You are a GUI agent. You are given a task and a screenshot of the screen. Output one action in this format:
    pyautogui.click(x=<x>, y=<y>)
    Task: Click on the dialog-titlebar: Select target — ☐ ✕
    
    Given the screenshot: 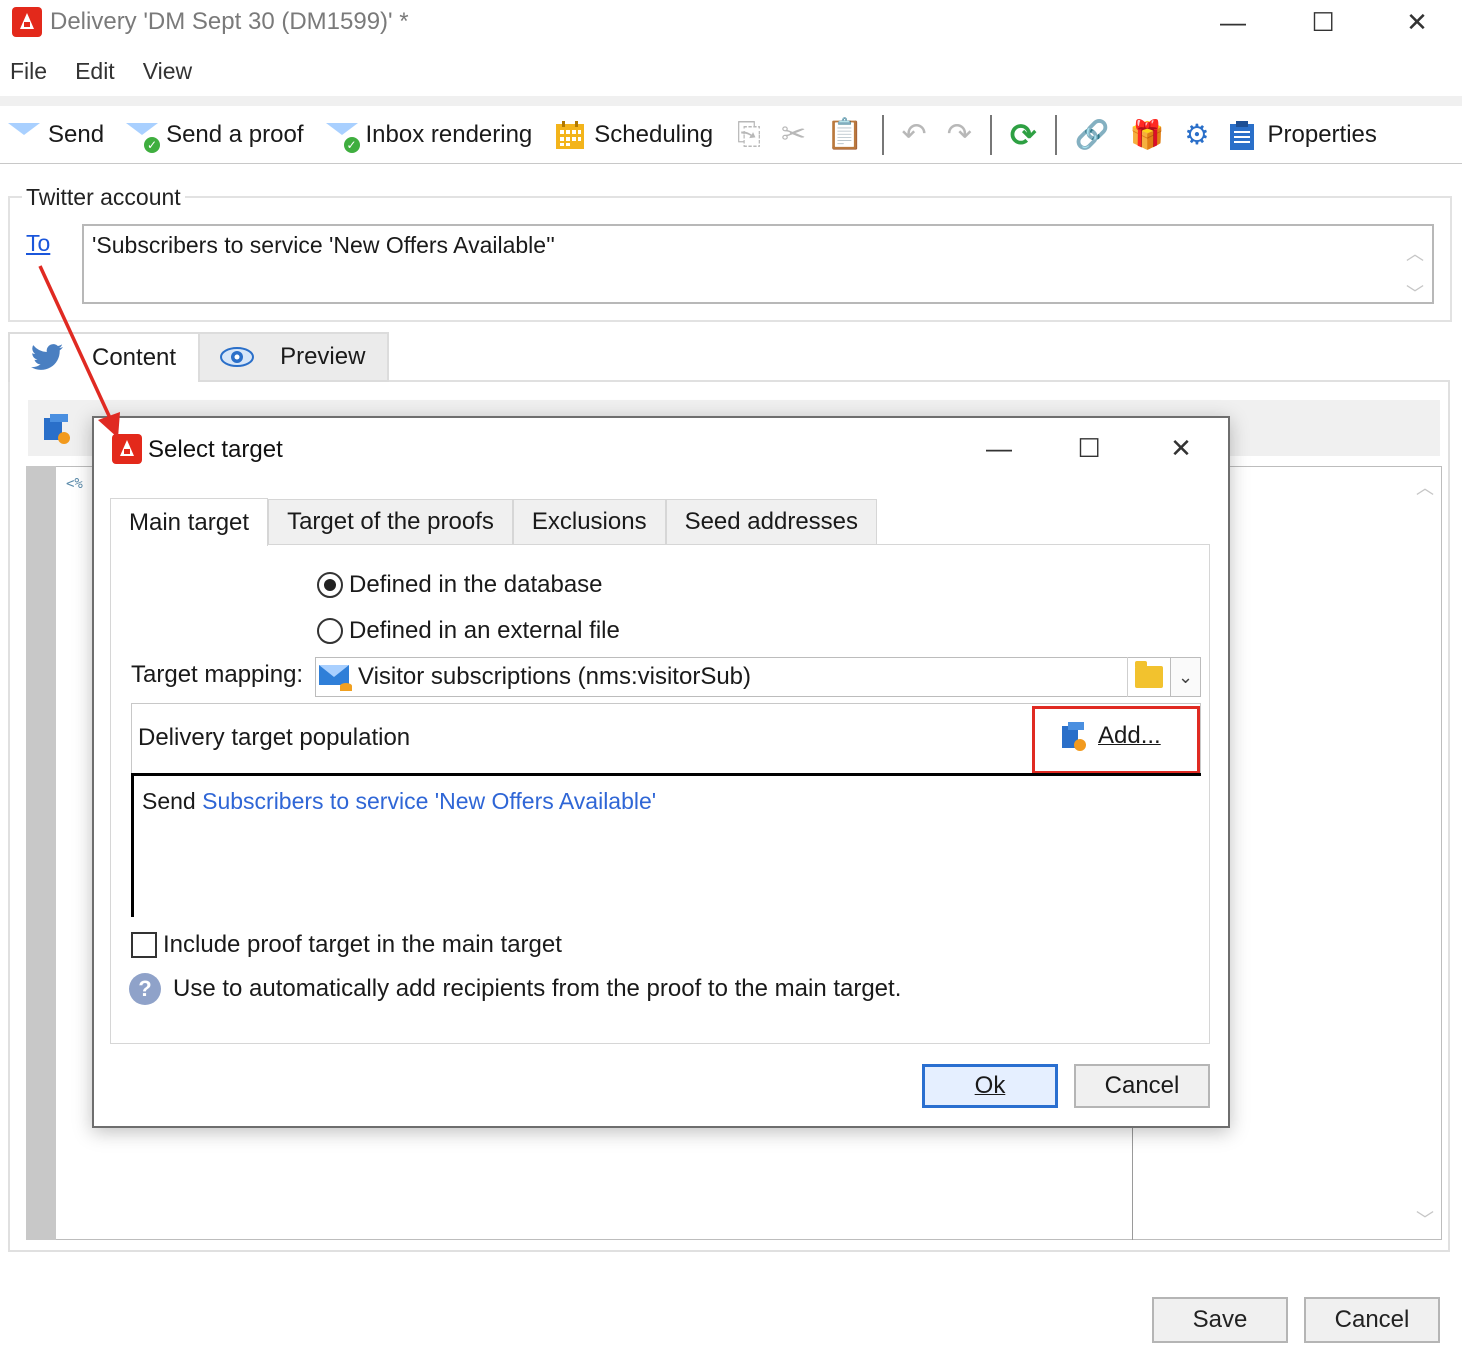 What is the action you would take?
    pyautogui.click(x=661, y=449)
    